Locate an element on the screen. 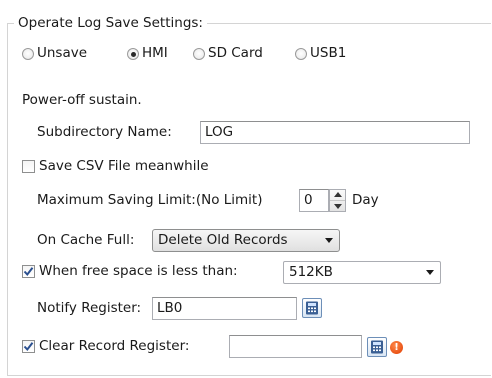 The image size is (492, 378). spinner-up-button is located at coordinates (337, 195).